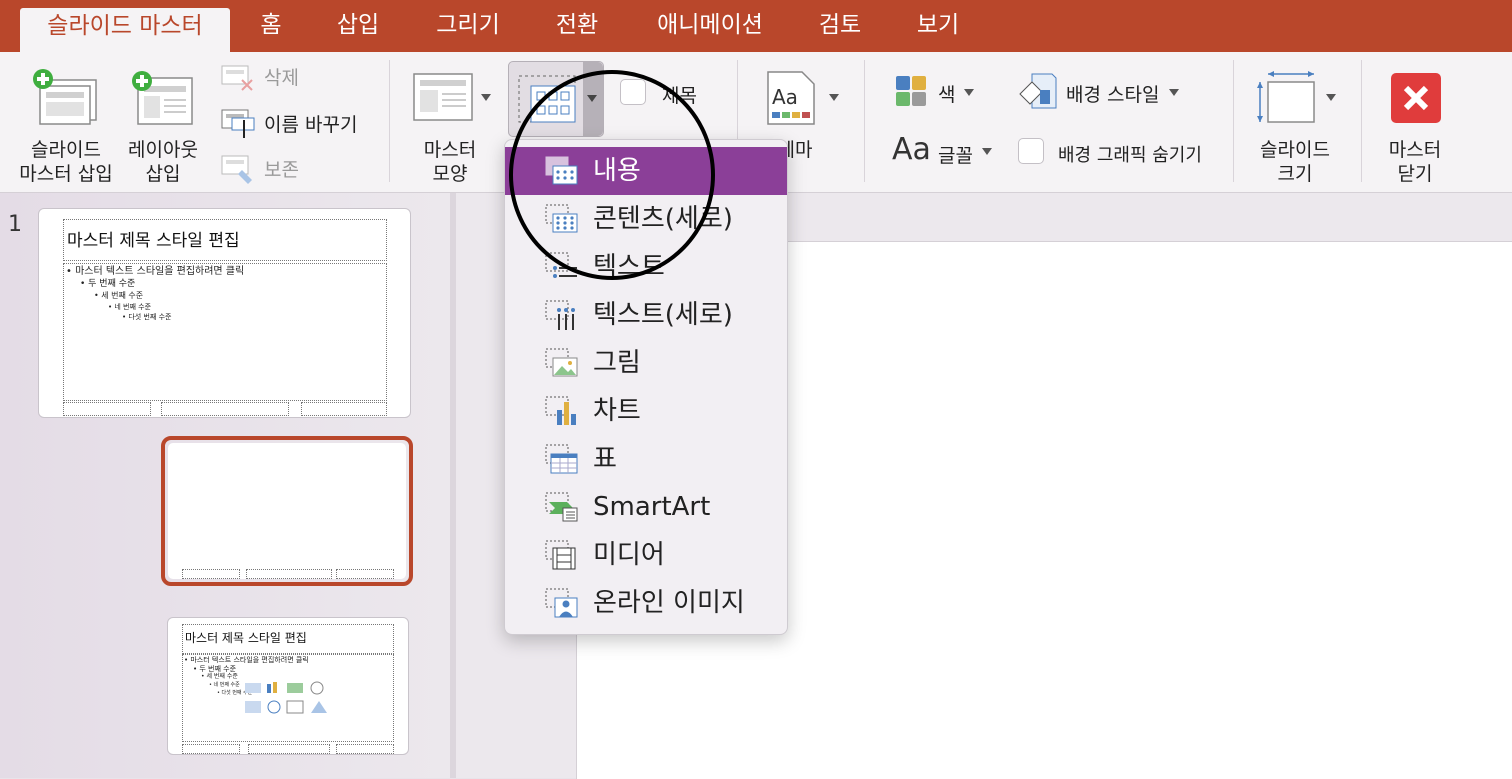 The image size is (1512, 779). Describe the element at coordinates (1031, 151) in the screenshot. I see `hide-background-graphics-checkbox` at that location.